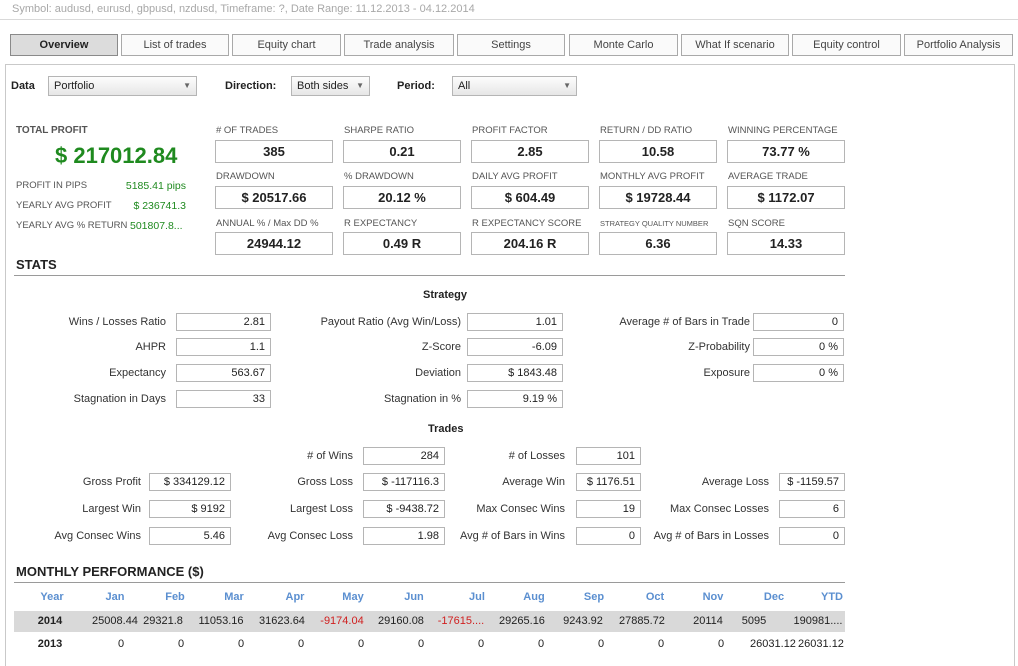  I want to click on month-header: Feb, so click(175, 597).